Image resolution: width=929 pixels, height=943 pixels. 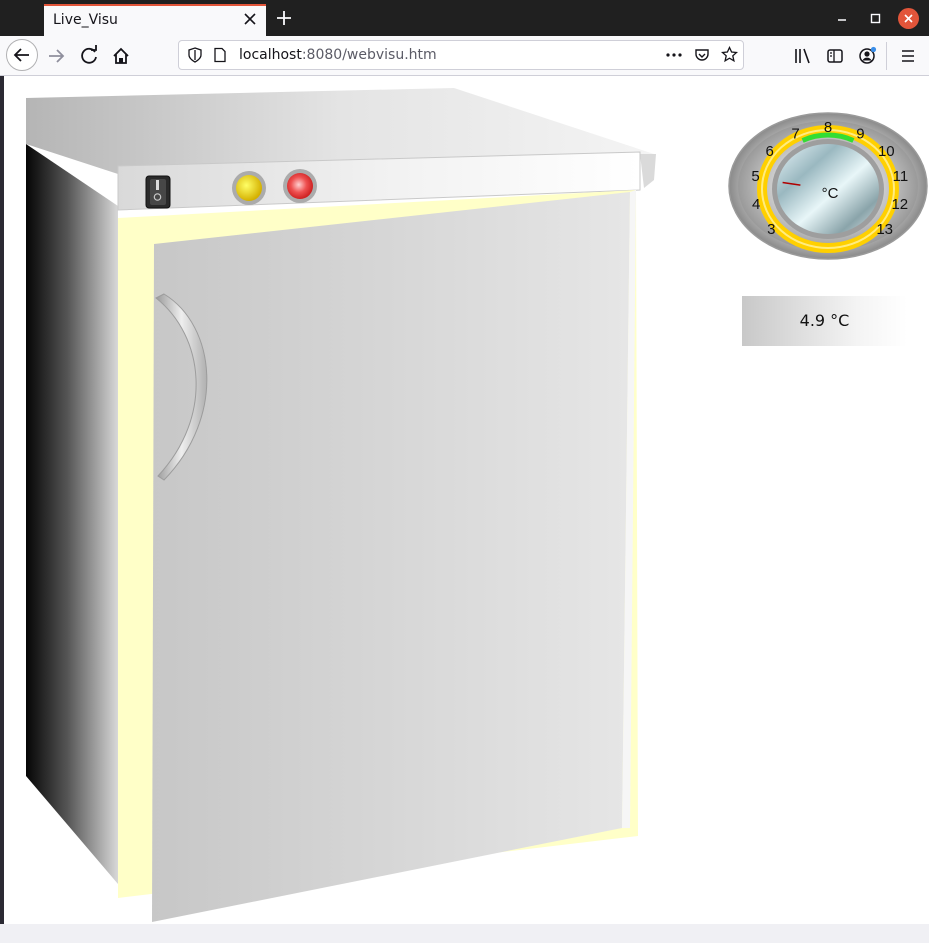 What do you see at coordinates (729, 54) in the screenshot?
I see `bookmark-star-icon` at bounding box center [729, 54].